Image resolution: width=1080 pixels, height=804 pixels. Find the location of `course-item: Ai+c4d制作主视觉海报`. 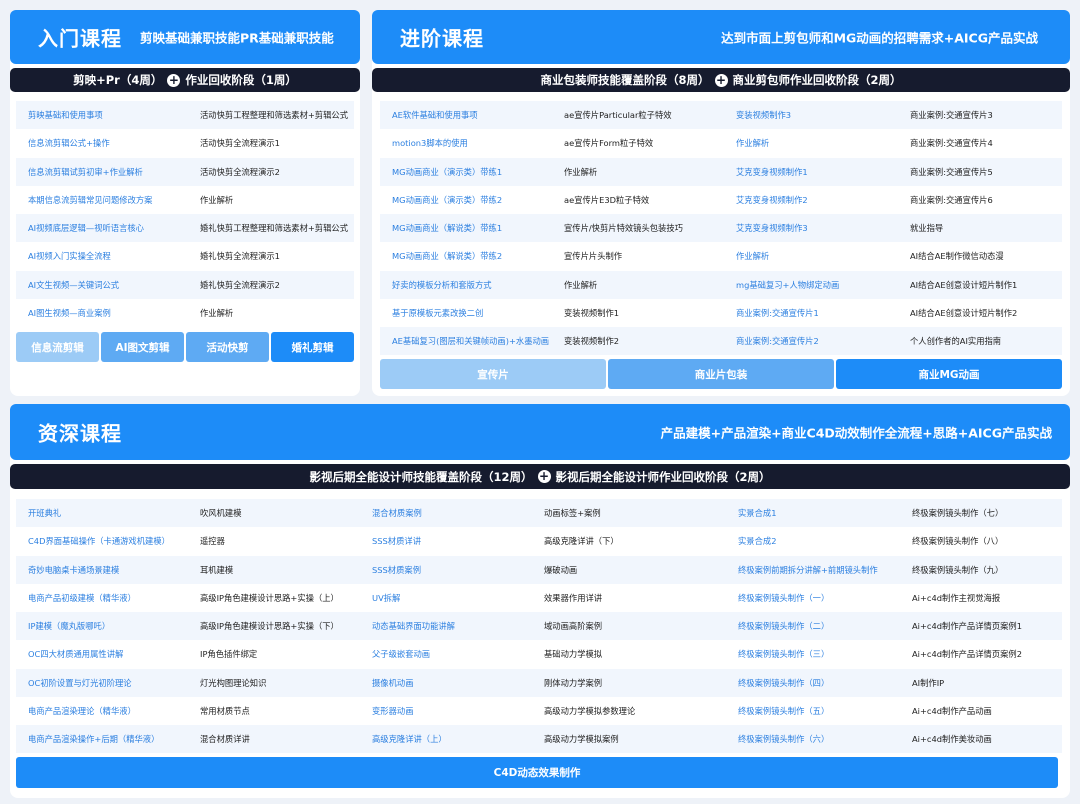

course-item: Ai+c4d制作主视觉海报 is located at coordinates (956, 597).